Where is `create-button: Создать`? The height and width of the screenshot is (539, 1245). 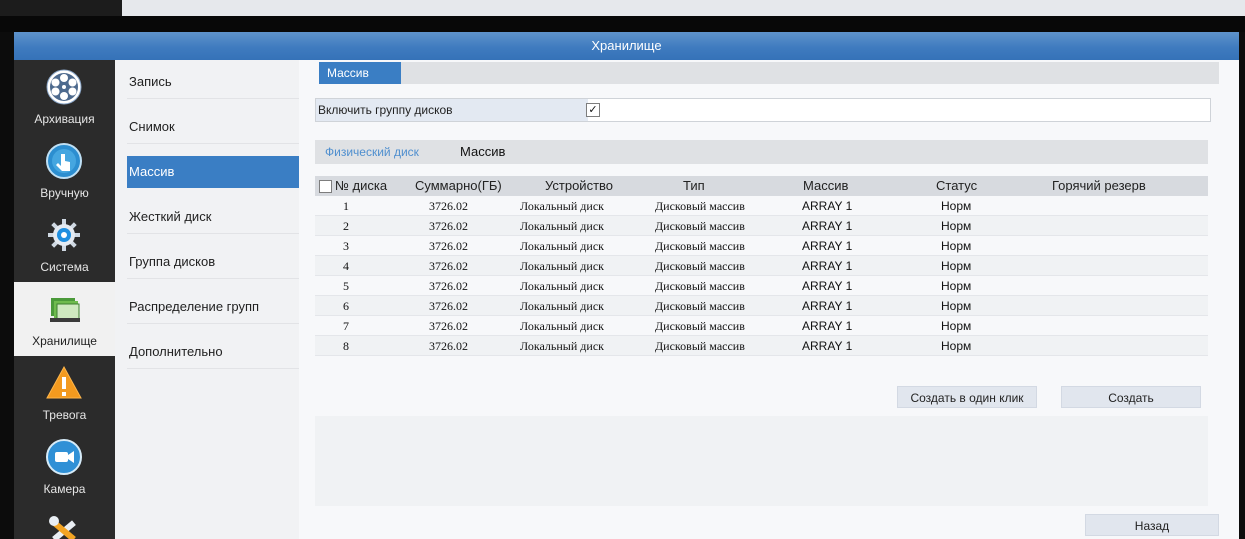
create-button: Создать is located at coordinates (1131, 397).